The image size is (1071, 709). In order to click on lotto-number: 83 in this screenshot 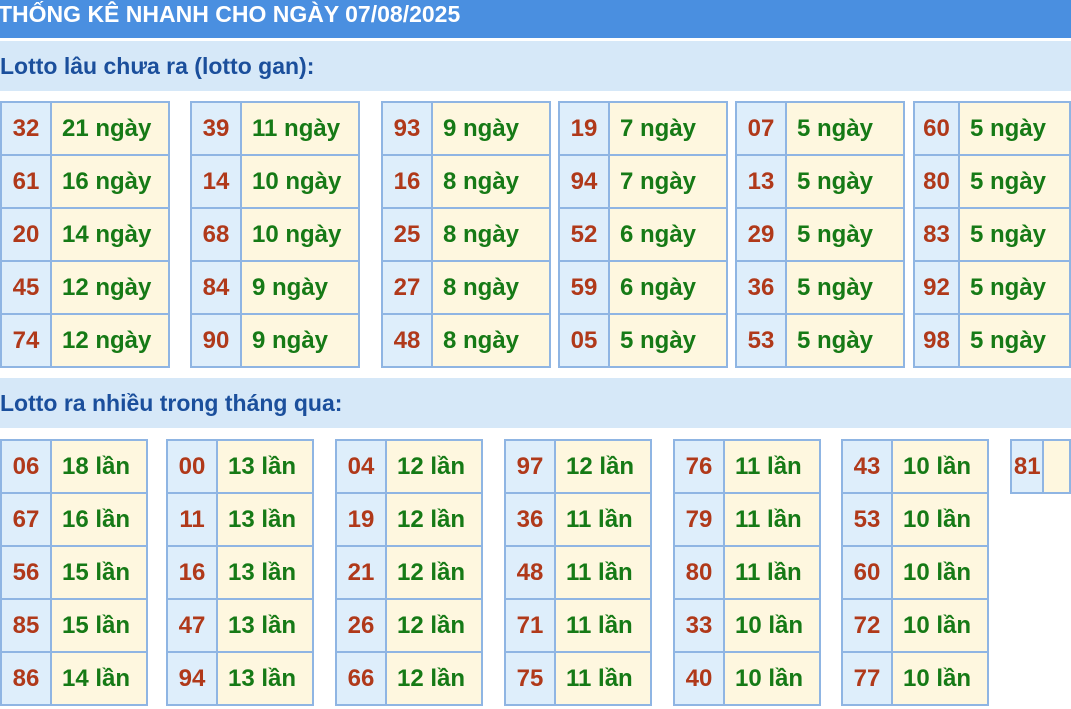, I will do `click(936, 234)`.